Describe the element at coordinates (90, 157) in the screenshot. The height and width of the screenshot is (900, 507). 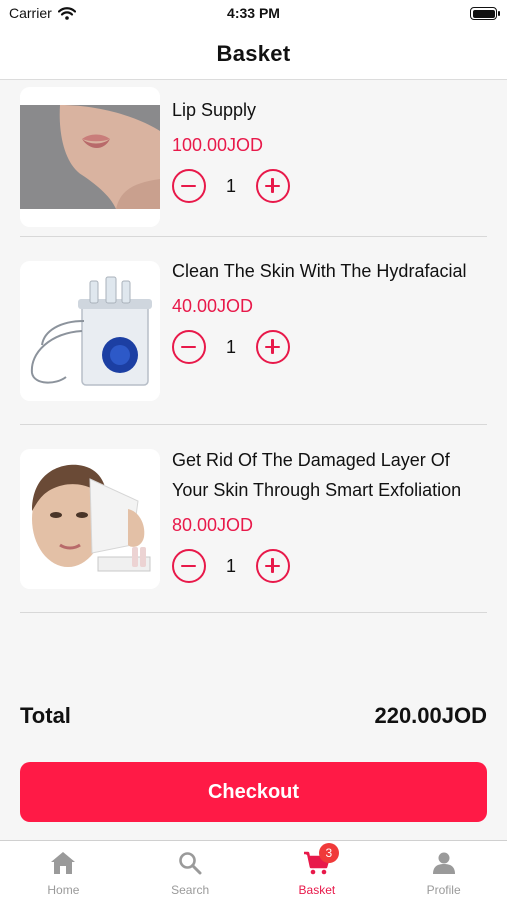
I see `lips-photo` at that location.